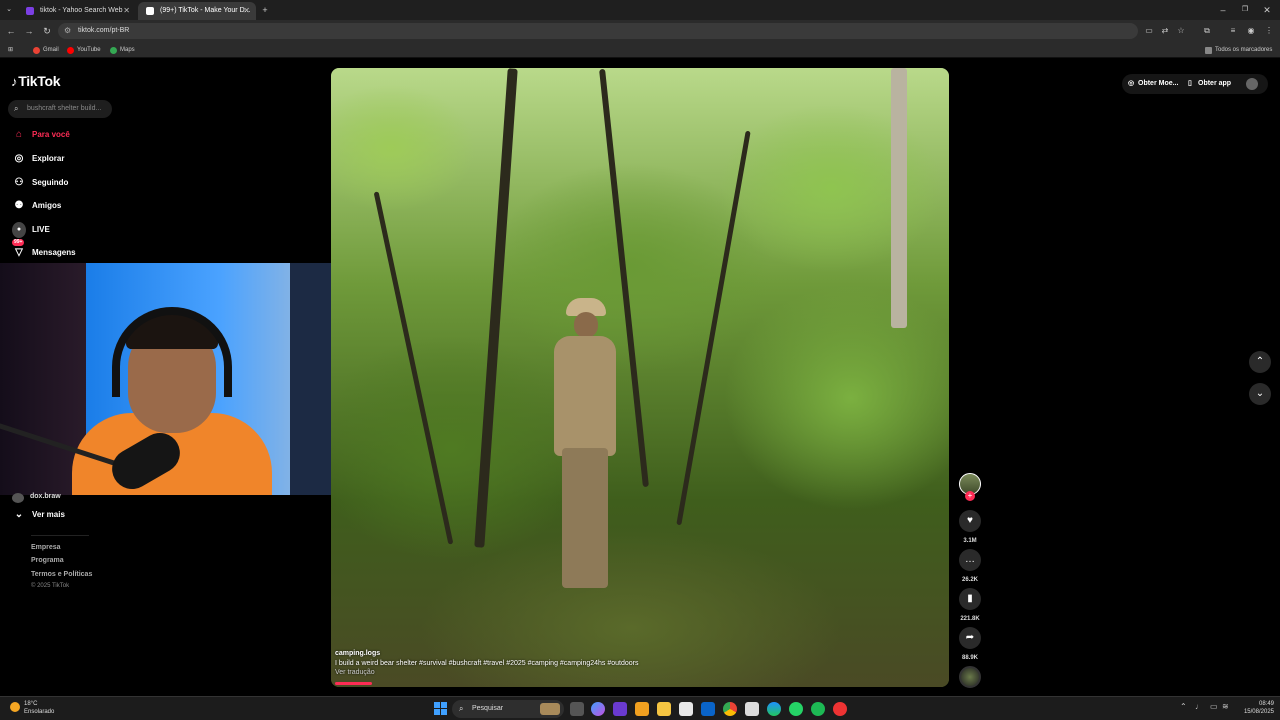 This screenshot has width=1280, height=720. Describe the element at coordinates (635, 653) in the screenshot. I see `video-author: camping.logs` at that location.